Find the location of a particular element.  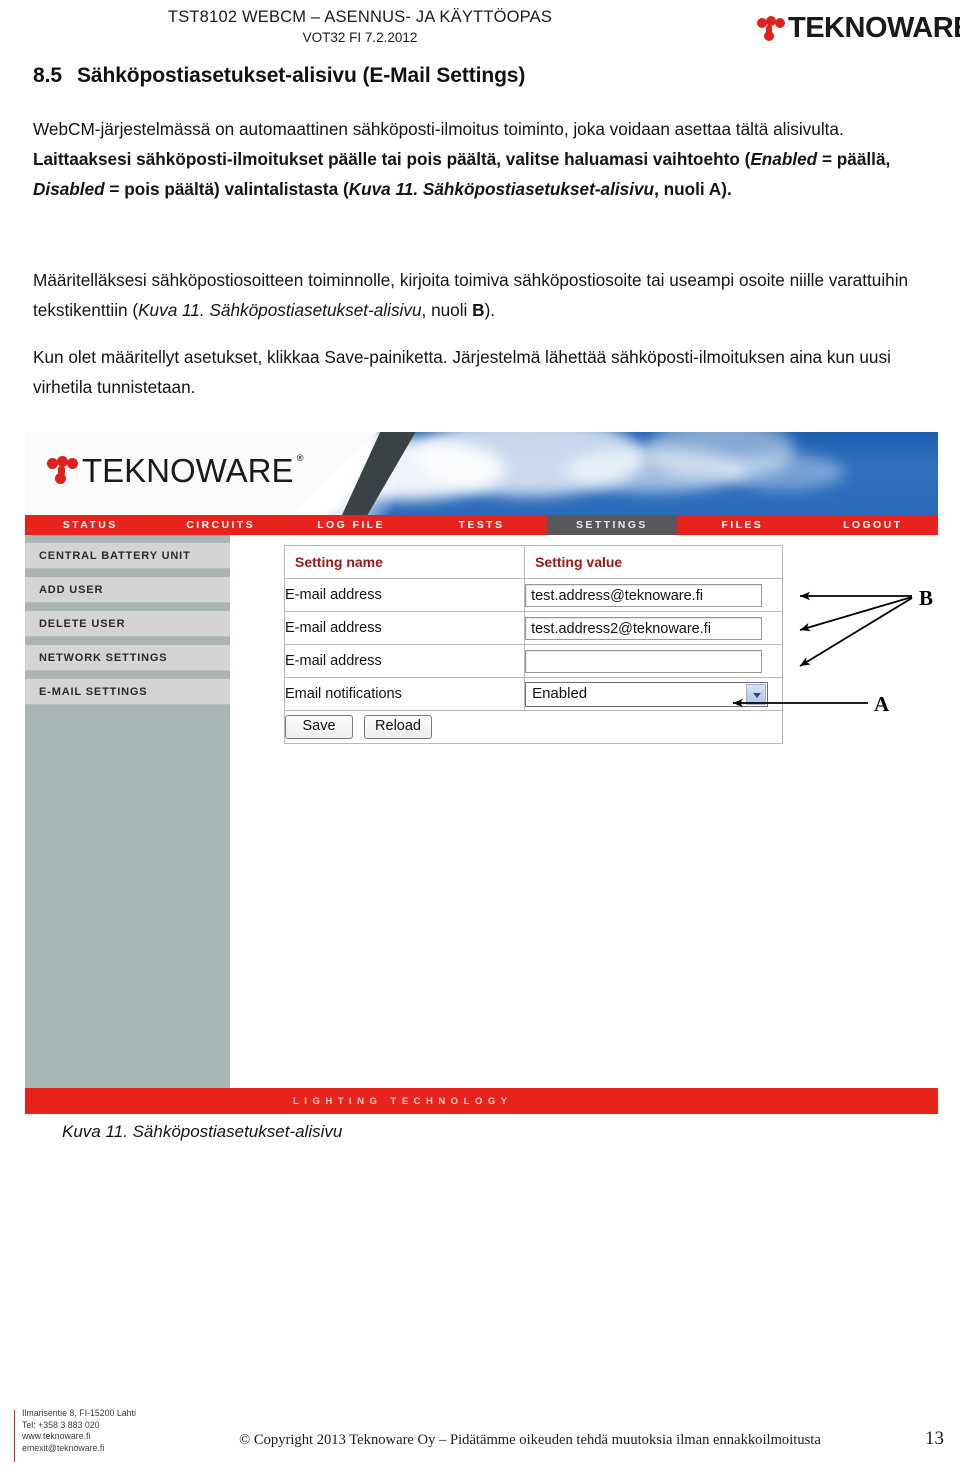

table-row: Email notifications Enabled is located at coordinates (533, 694).